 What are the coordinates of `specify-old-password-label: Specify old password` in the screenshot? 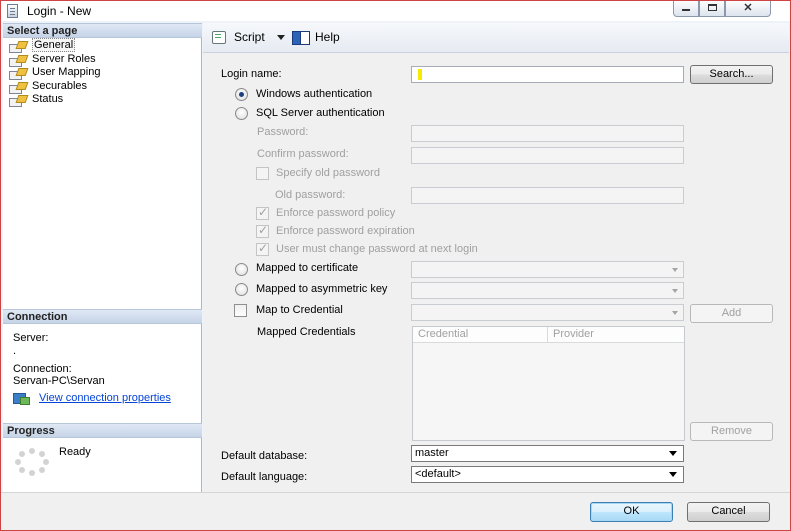 It's located at (328, 173).